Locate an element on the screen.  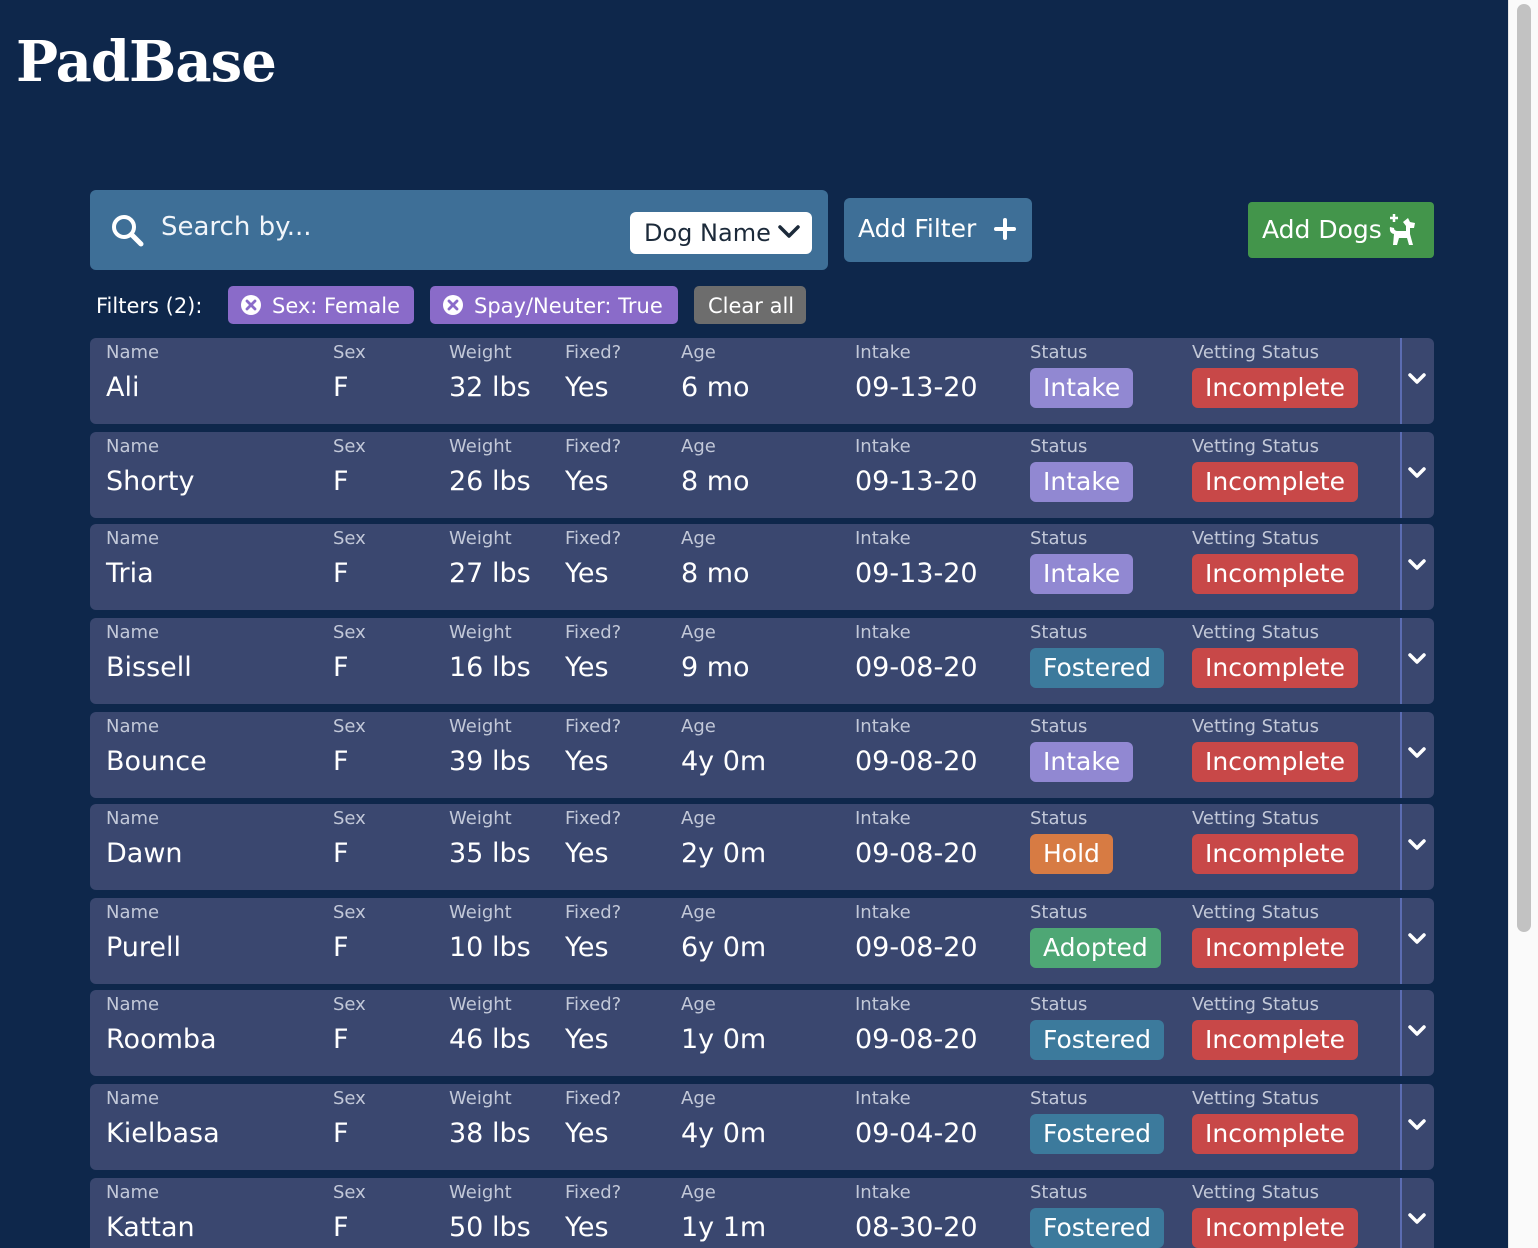
cell-status: Status Intake is located at coordinates (1082, 561).